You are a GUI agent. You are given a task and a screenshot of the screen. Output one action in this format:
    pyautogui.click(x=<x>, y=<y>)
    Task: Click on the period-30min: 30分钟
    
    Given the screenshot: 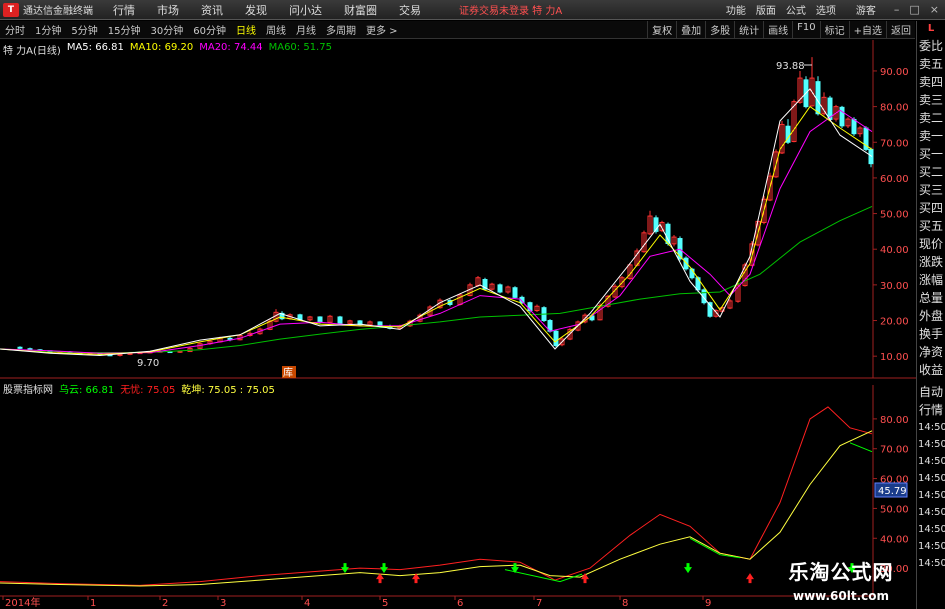 What is the action you would take?
    pyautogui.click(x=166, y=29)
    